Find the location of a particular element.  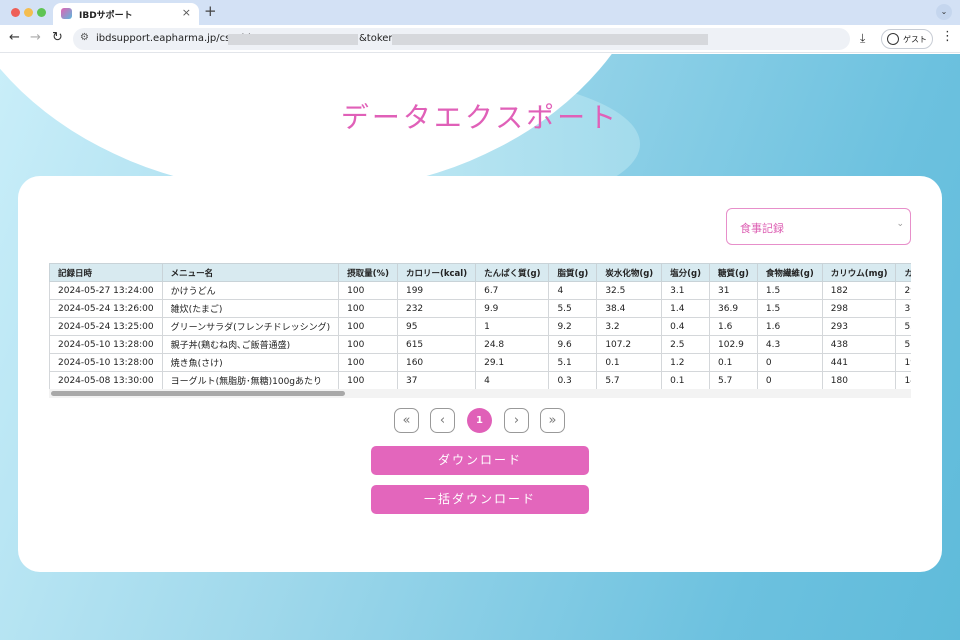

column-header: 記録日時 is located at coordinates (106, 272).